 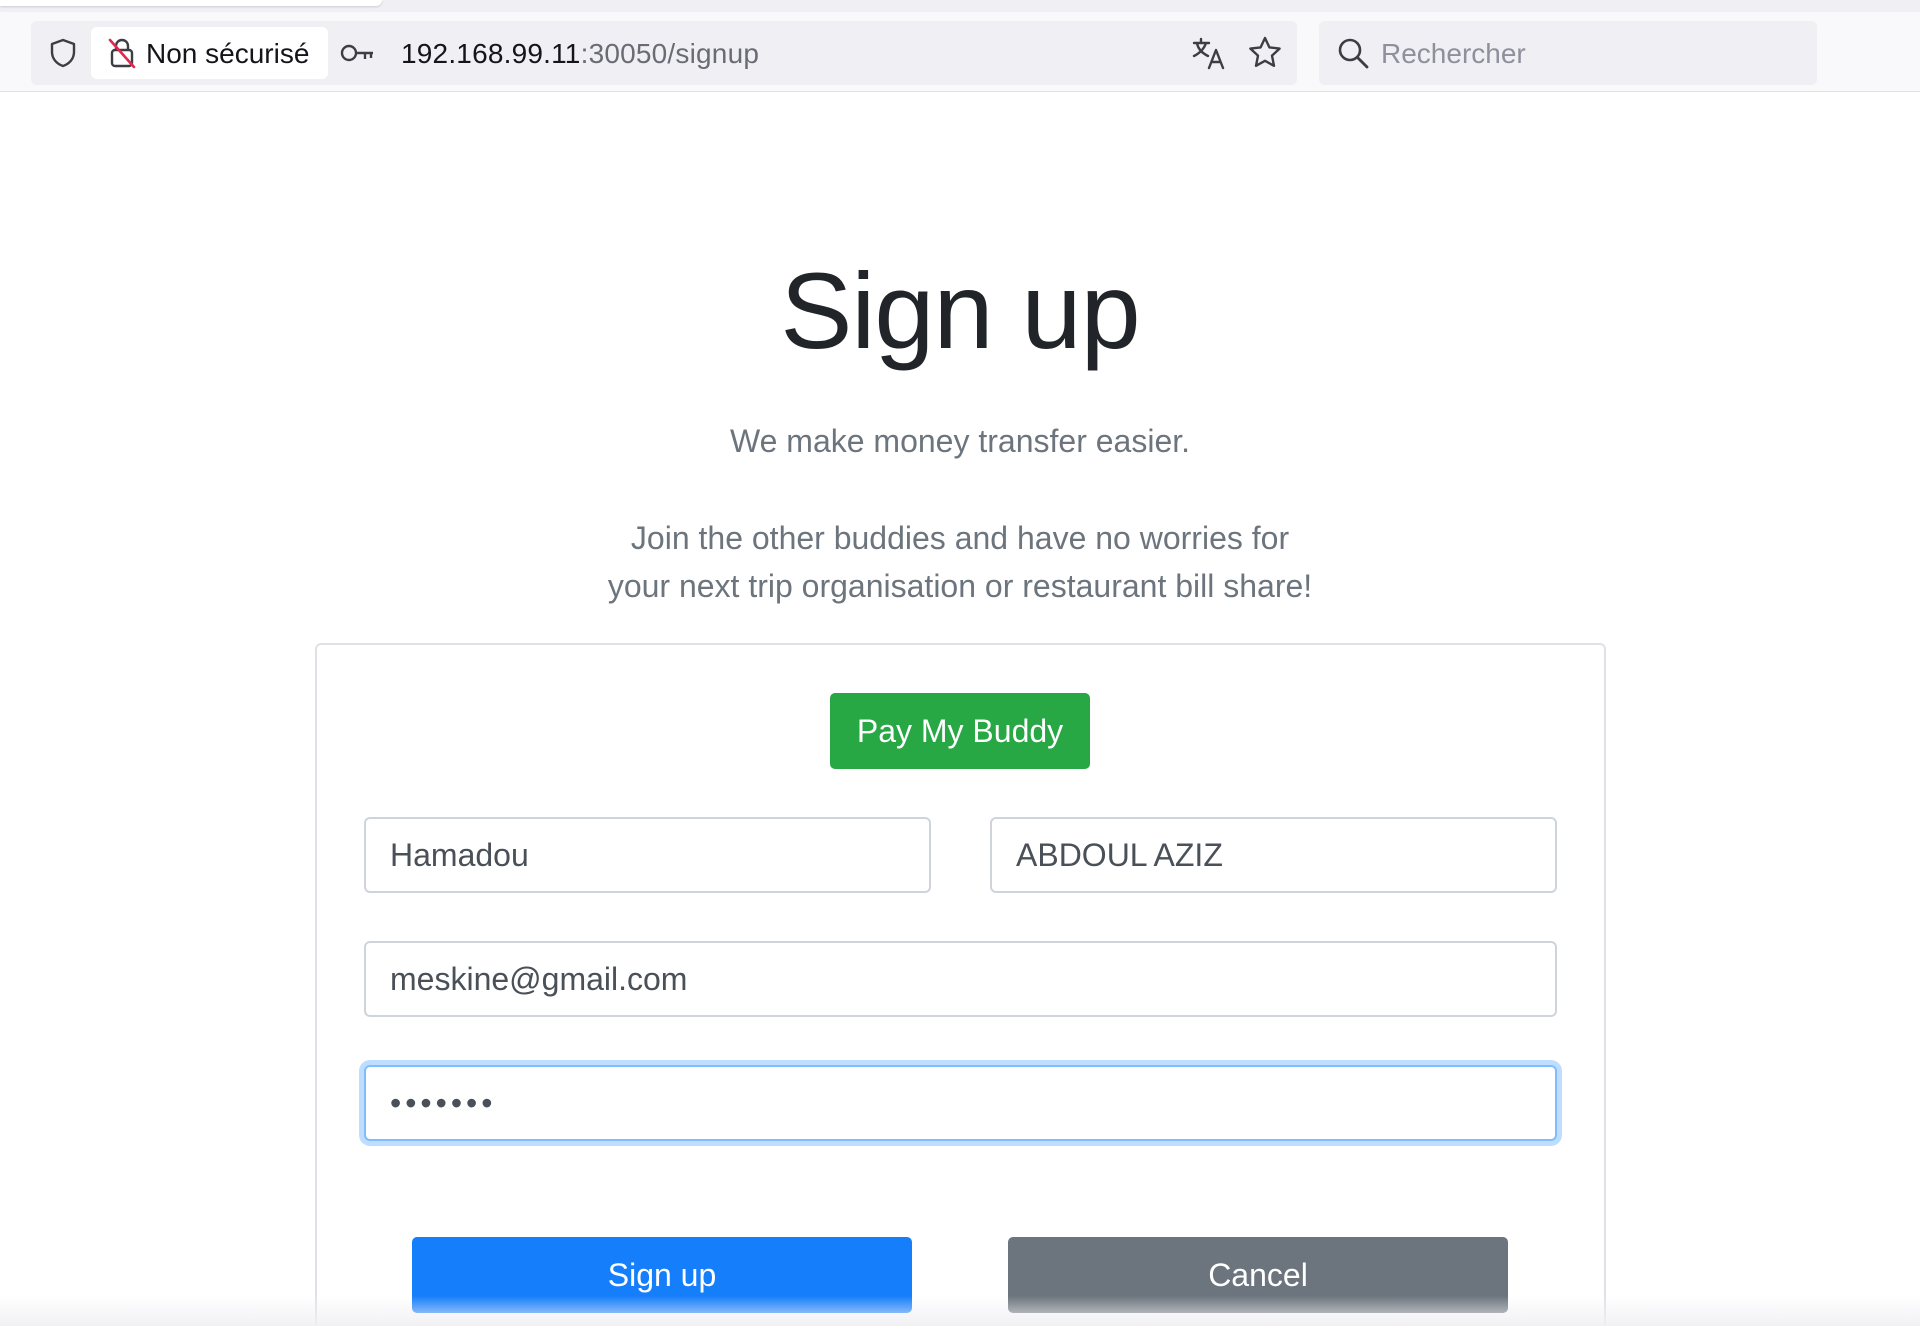 What do you see at coordinates (1265, 53) in the screenshot?
I see `star-icon` at bounding box center [1265, 53].